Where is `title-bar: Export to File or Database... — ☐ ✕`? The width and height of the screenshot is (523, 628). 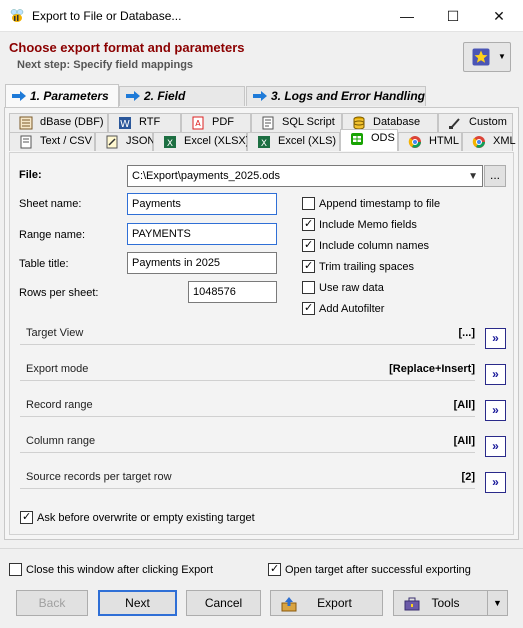 title-bar: Export to File or Database... — ☐ ✕ is located at coordinates (261, 16).